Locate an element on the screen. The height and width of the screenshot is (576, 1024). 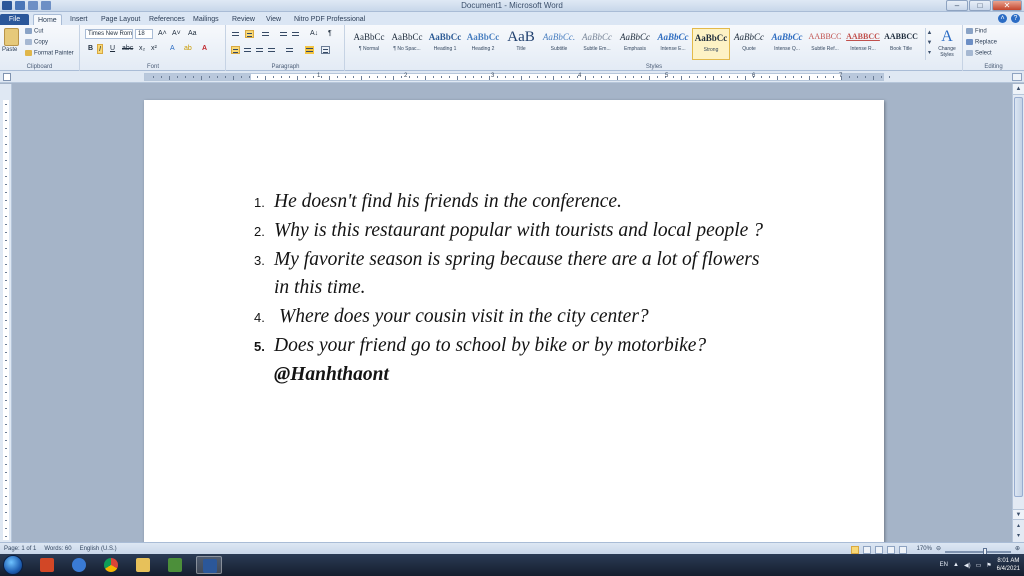
increase-indent-button is located at coordinates (295, 34).